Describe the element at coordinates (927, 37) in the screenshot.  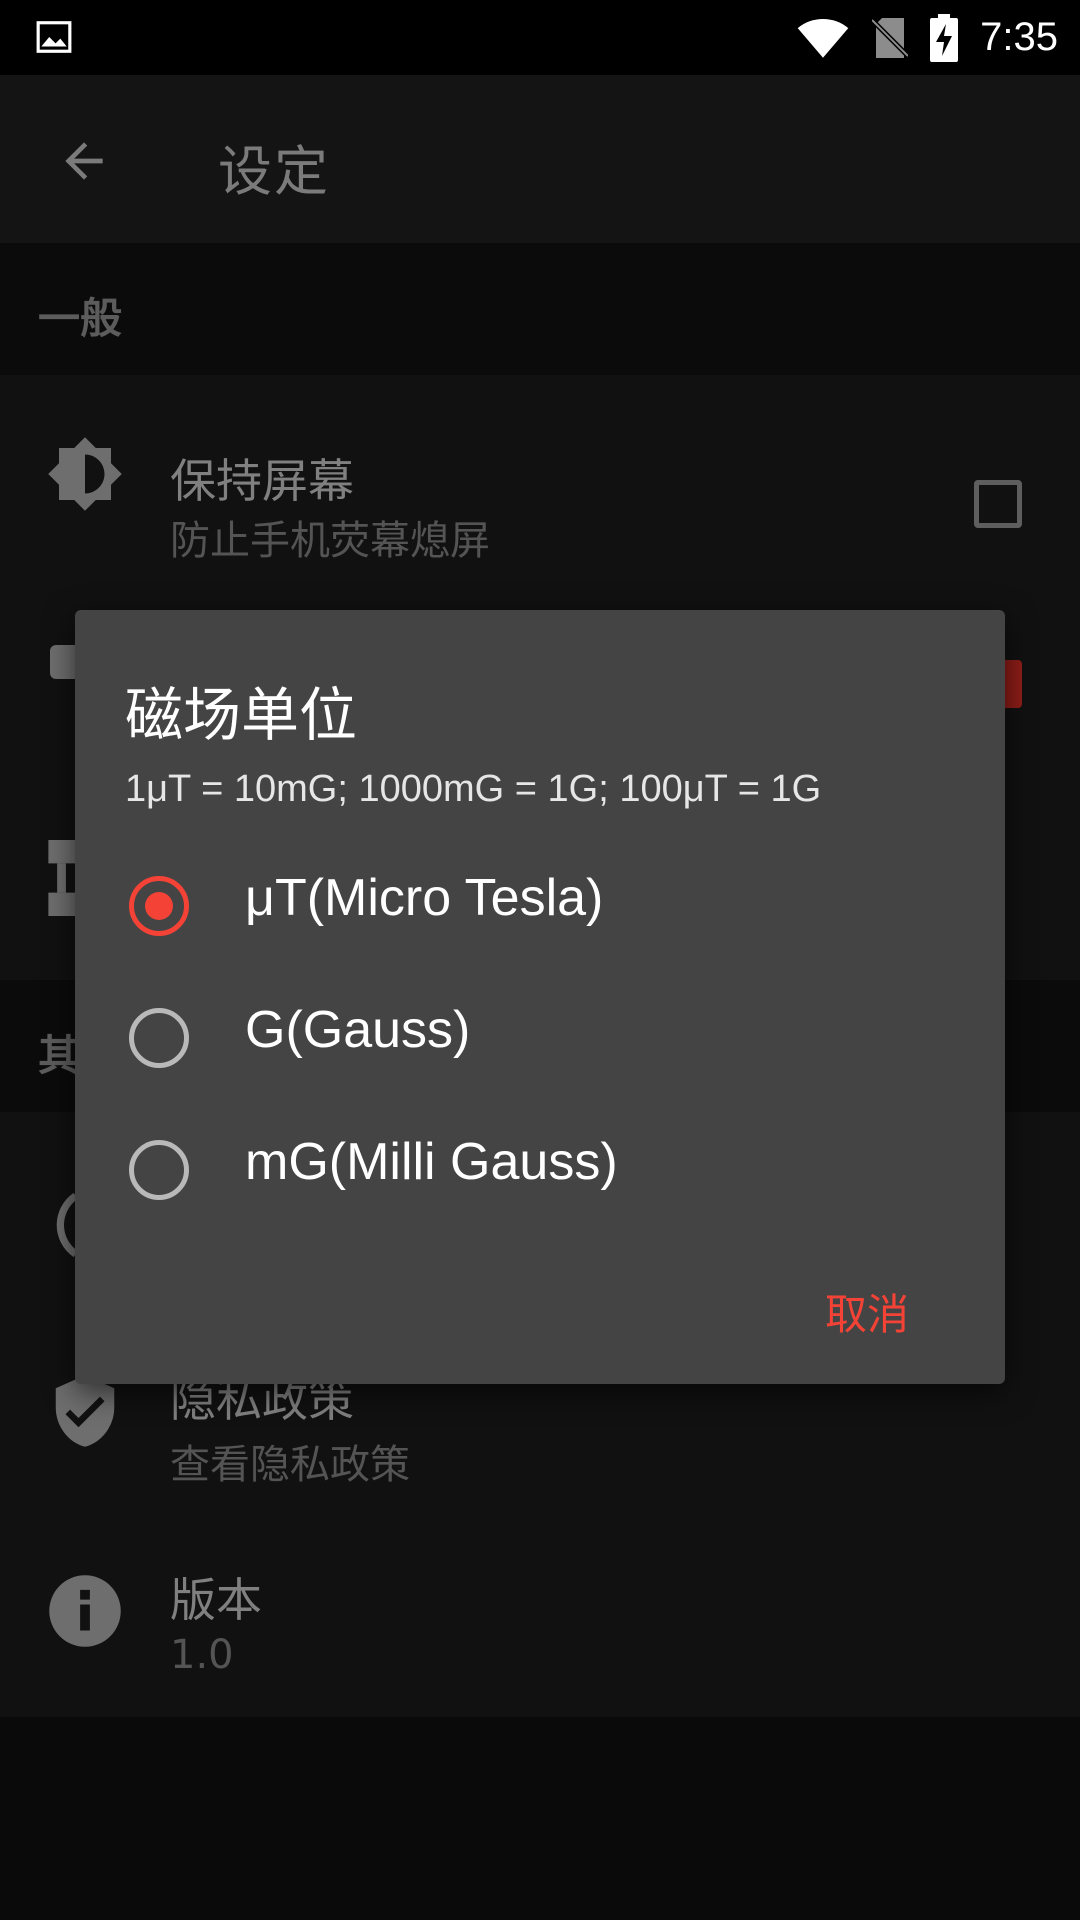
I see `status-icons: 7:35` at that location.